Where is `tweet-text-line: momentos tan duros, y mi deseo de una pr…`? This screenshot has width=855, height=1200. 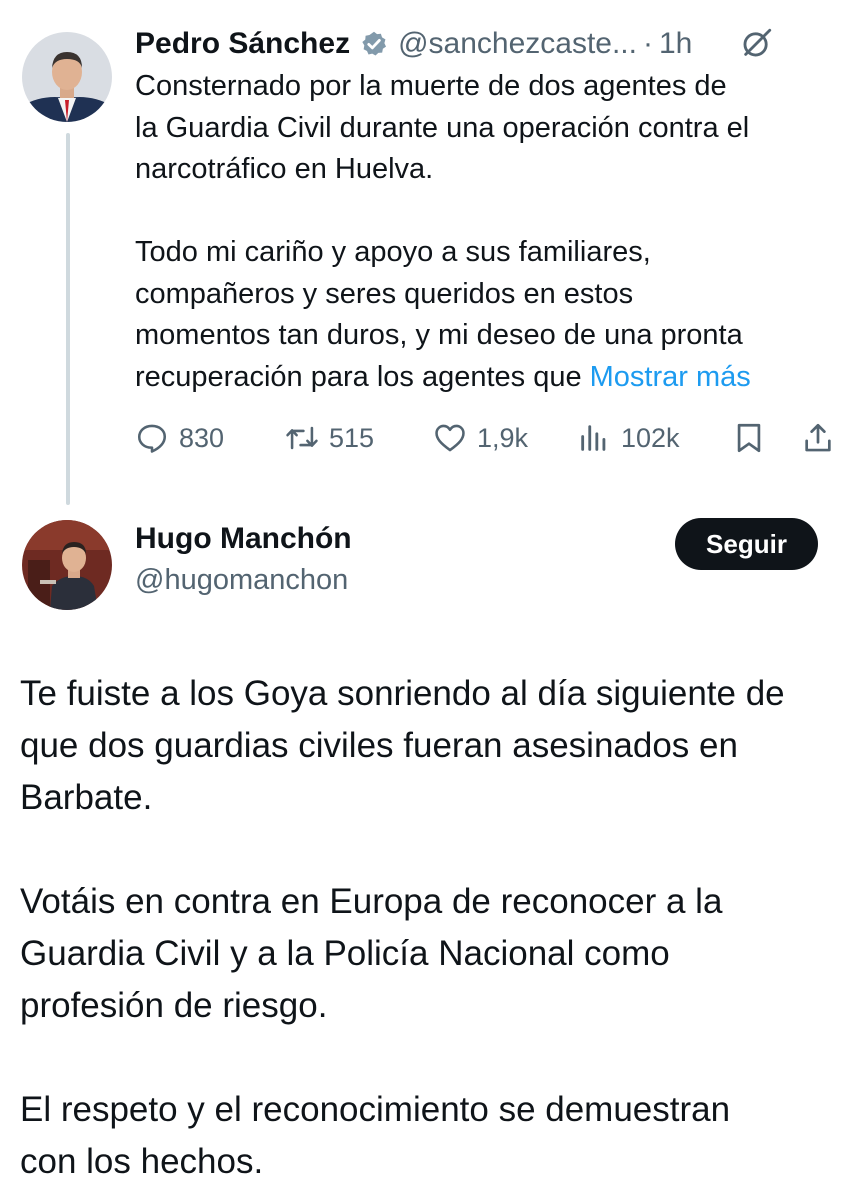
tweet-text-line: momentos tan duros, y mi deseo de una pr… is located at coordinates (439, 335).